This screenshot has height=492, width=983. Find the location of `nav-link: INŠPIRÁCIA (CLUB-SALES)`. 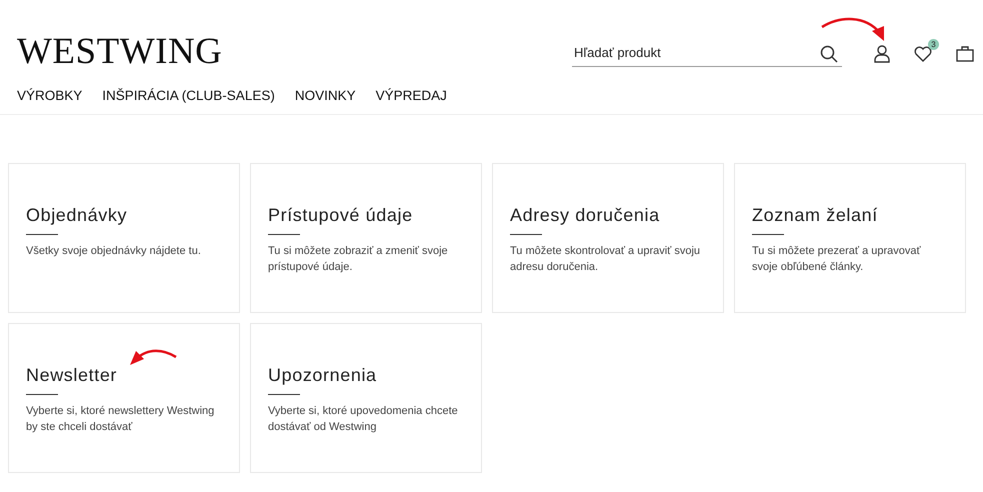

nav-link: INŠPIRÁCIA (CLUB-SALES) is located at coordinates (188, 95).